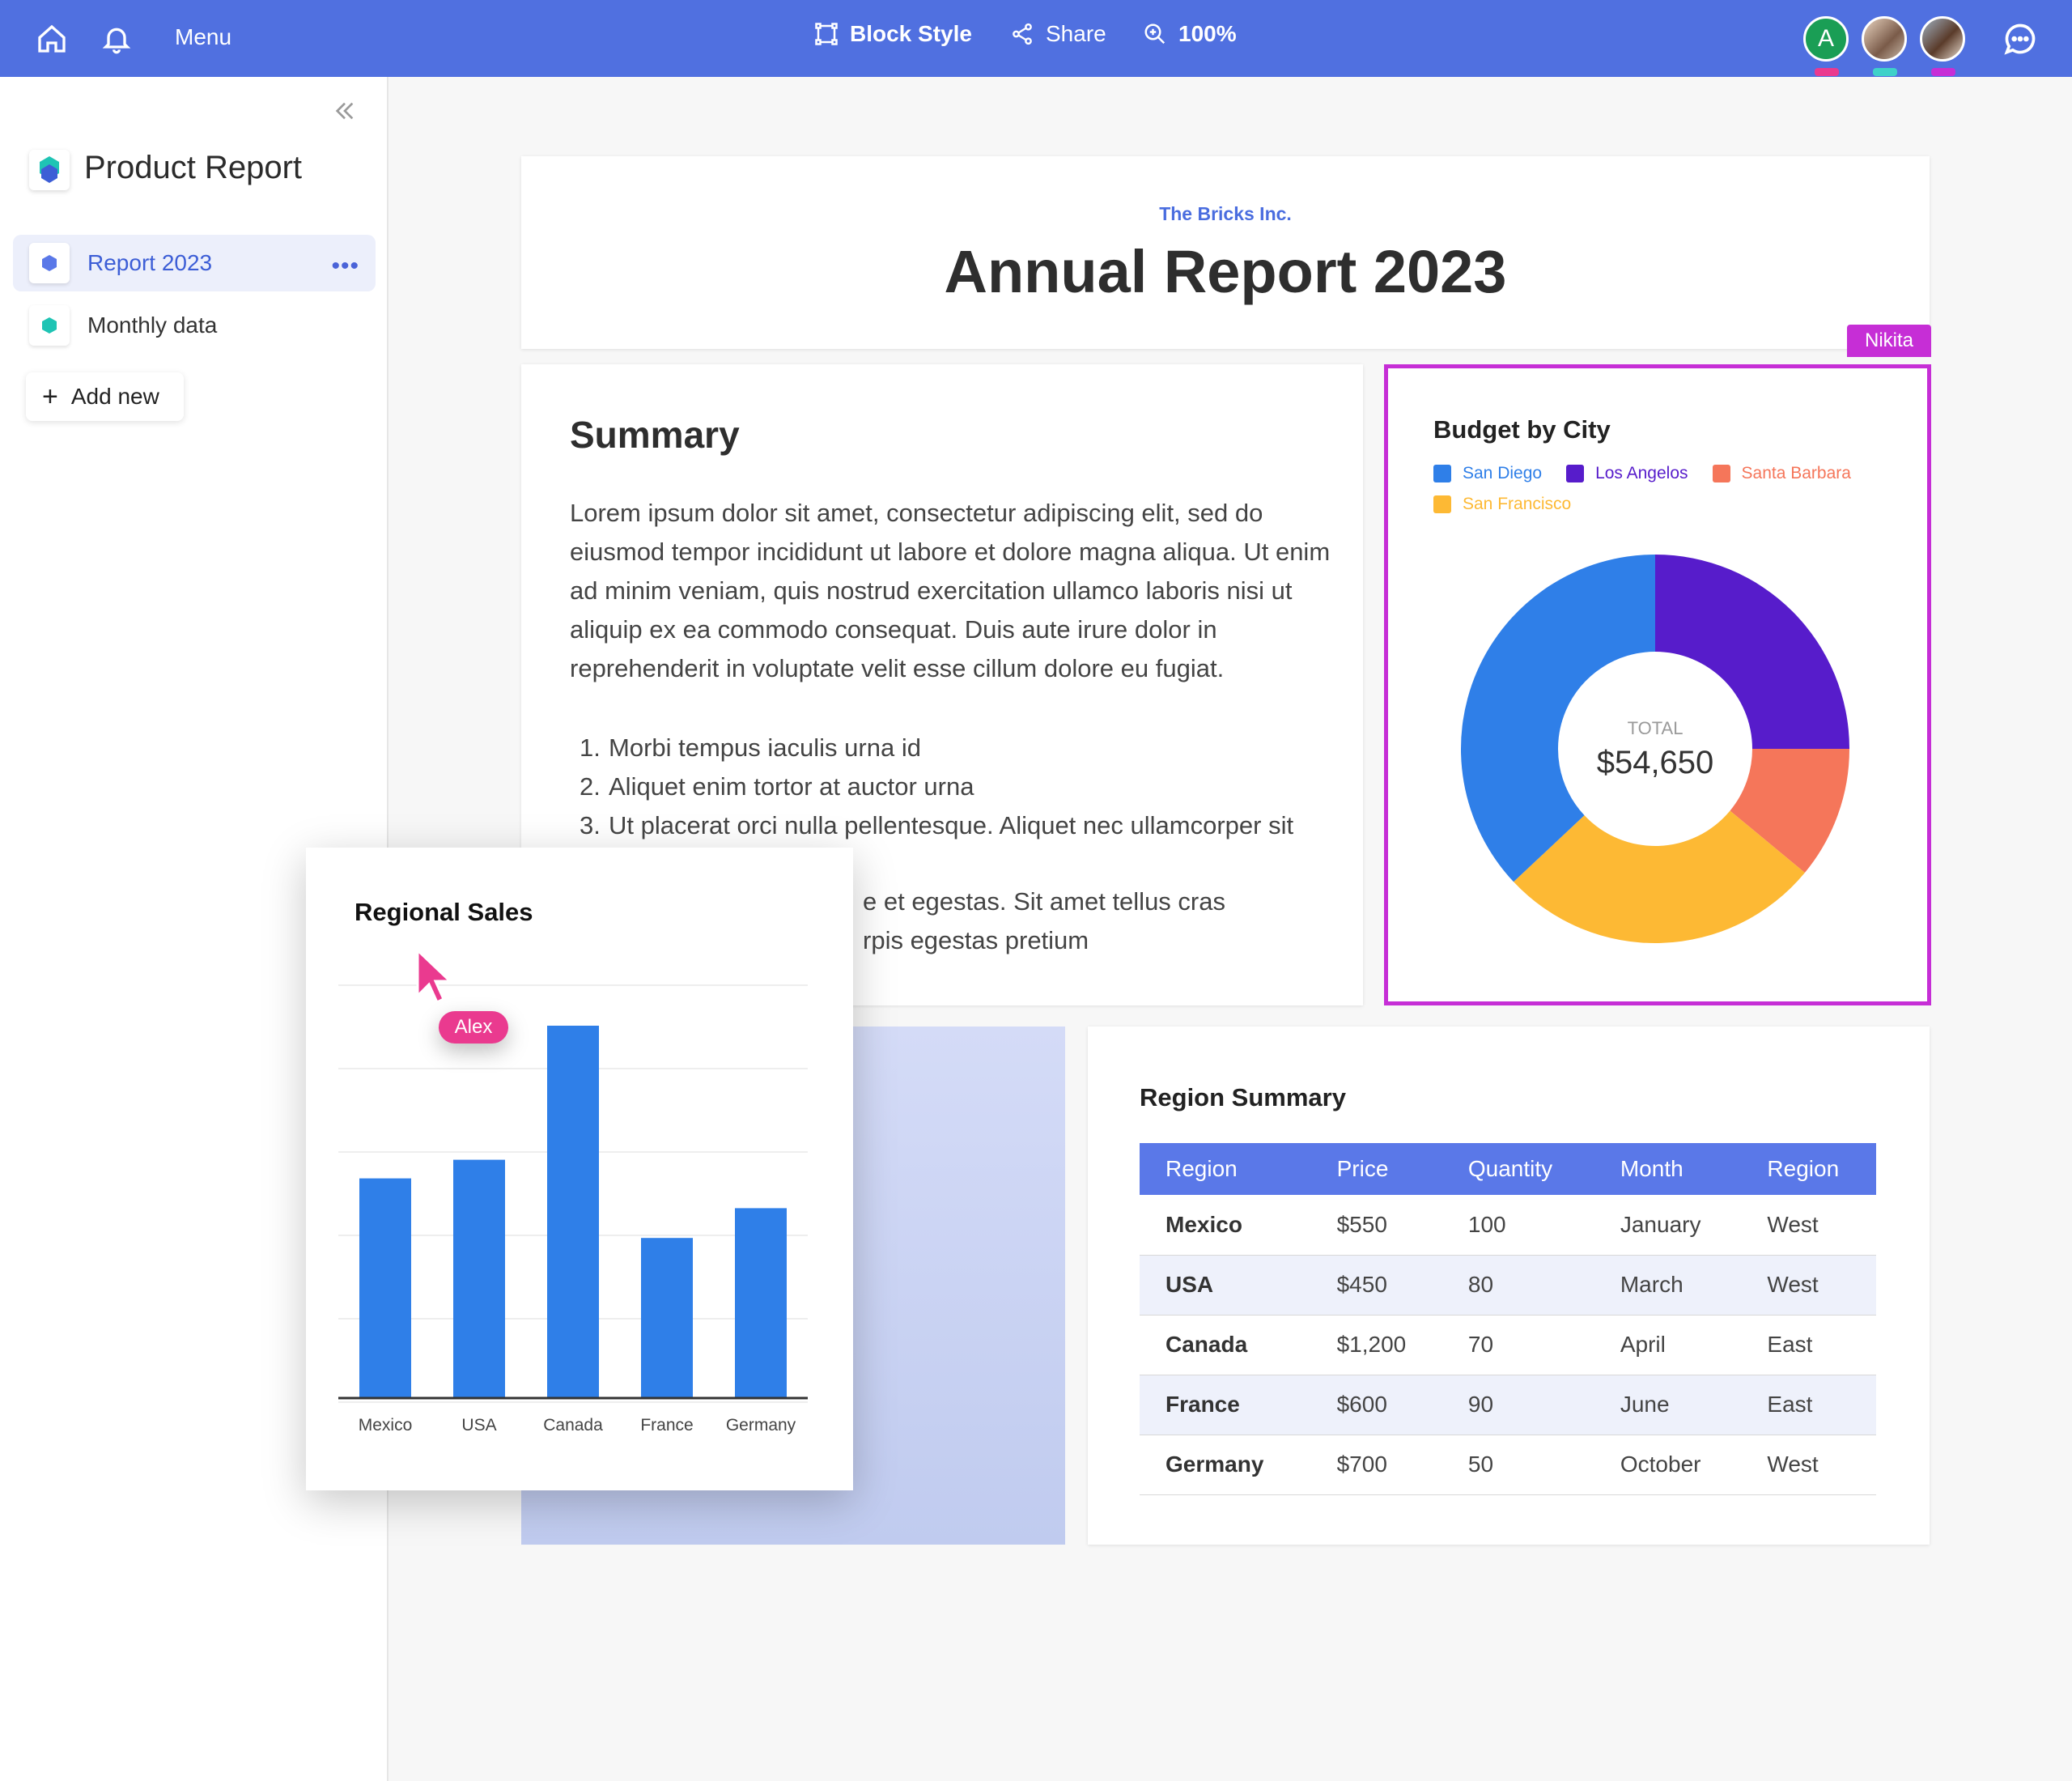 The image size is (2072, 1781). I want to click on column-header: Month, so click(1668, 1169).